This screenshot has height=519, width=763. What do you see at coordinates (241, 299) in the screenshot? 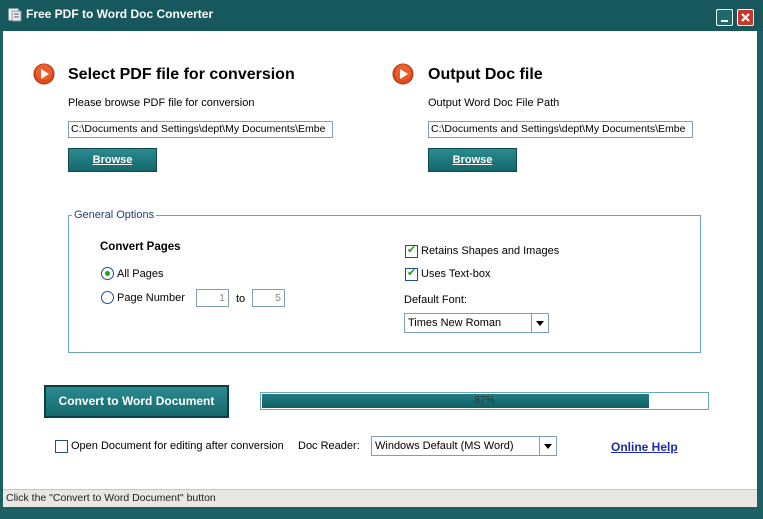
I see `to-label: to` at bounding box center [241, 299].